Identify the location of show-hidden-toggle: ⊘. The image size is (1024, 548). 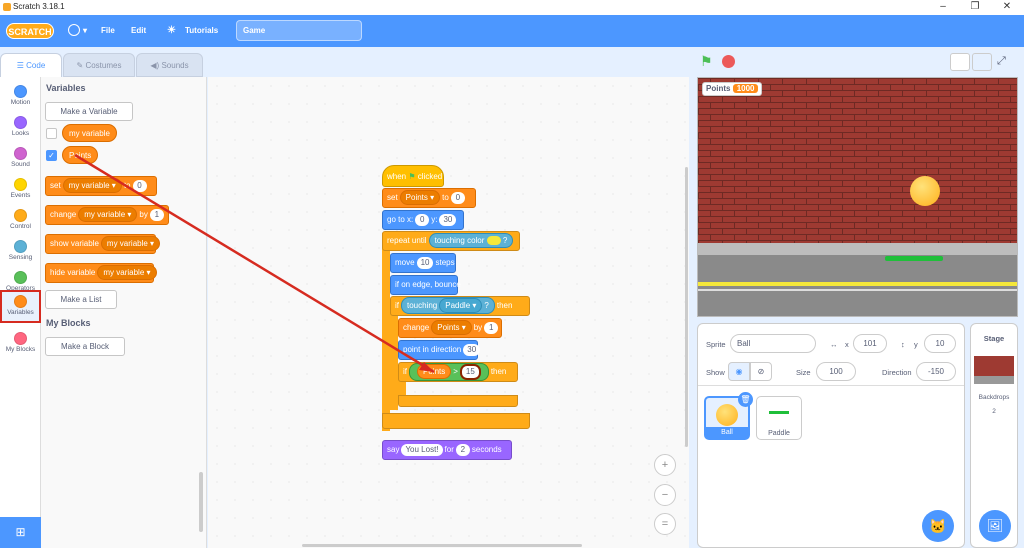
(761, 371).